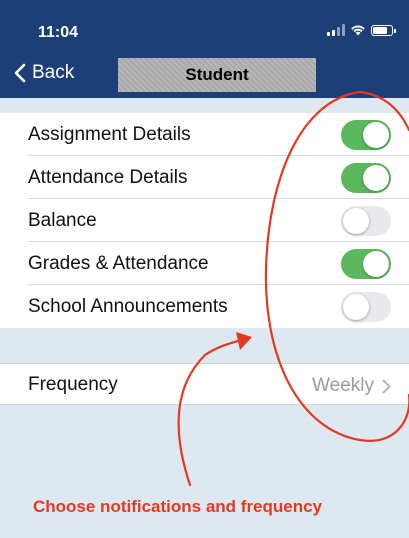 Image resolution: width=409 pixels, height=538 pixels. What do you see at coordinates (383, 30) in the screenshot?
I see `battery-icon` at bounding box center [383, 30].